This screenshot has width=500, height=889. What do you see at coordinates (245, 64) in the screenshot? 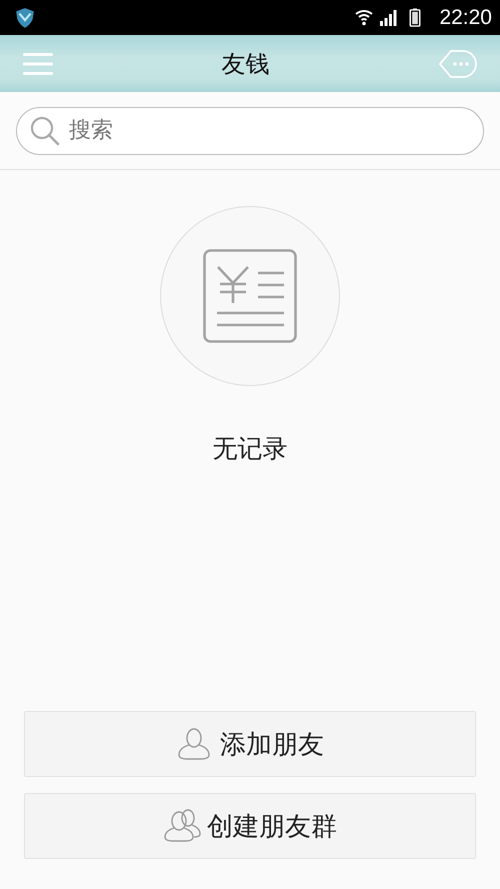
I see `screen-title: 友钱` at bounding box center [245, 64].